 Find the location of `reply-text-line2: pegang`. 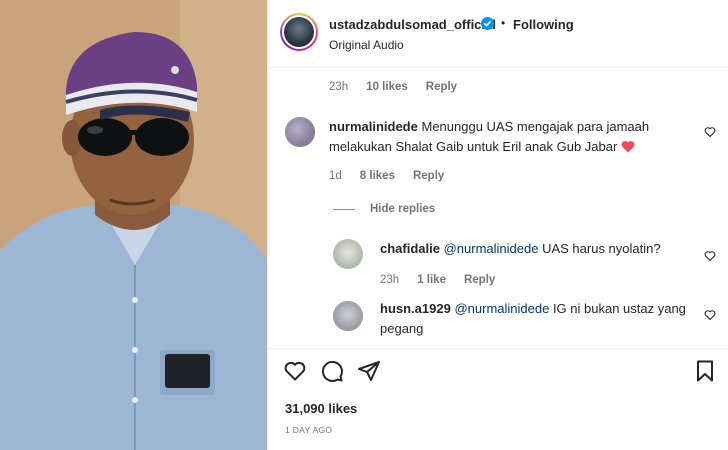

reply-text-line2: pegang is located at coordinates (402, 328).